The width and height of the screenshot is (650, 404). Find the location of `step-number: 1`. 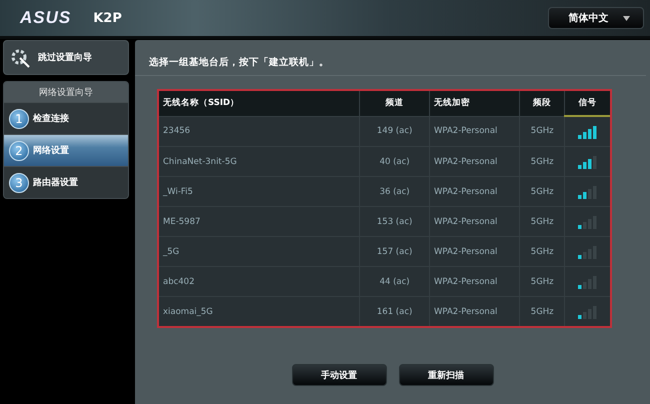

step-number: 1 is located at coordinates (19, 118).